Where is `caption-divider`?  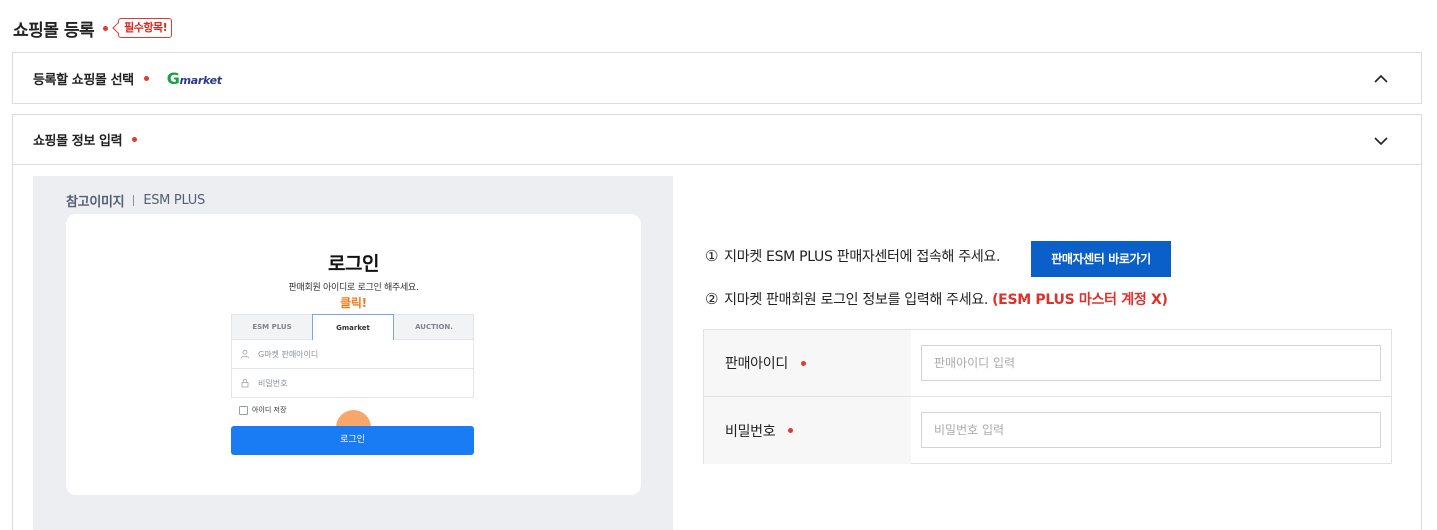
caption-divider is located at coordinates (134, 200).